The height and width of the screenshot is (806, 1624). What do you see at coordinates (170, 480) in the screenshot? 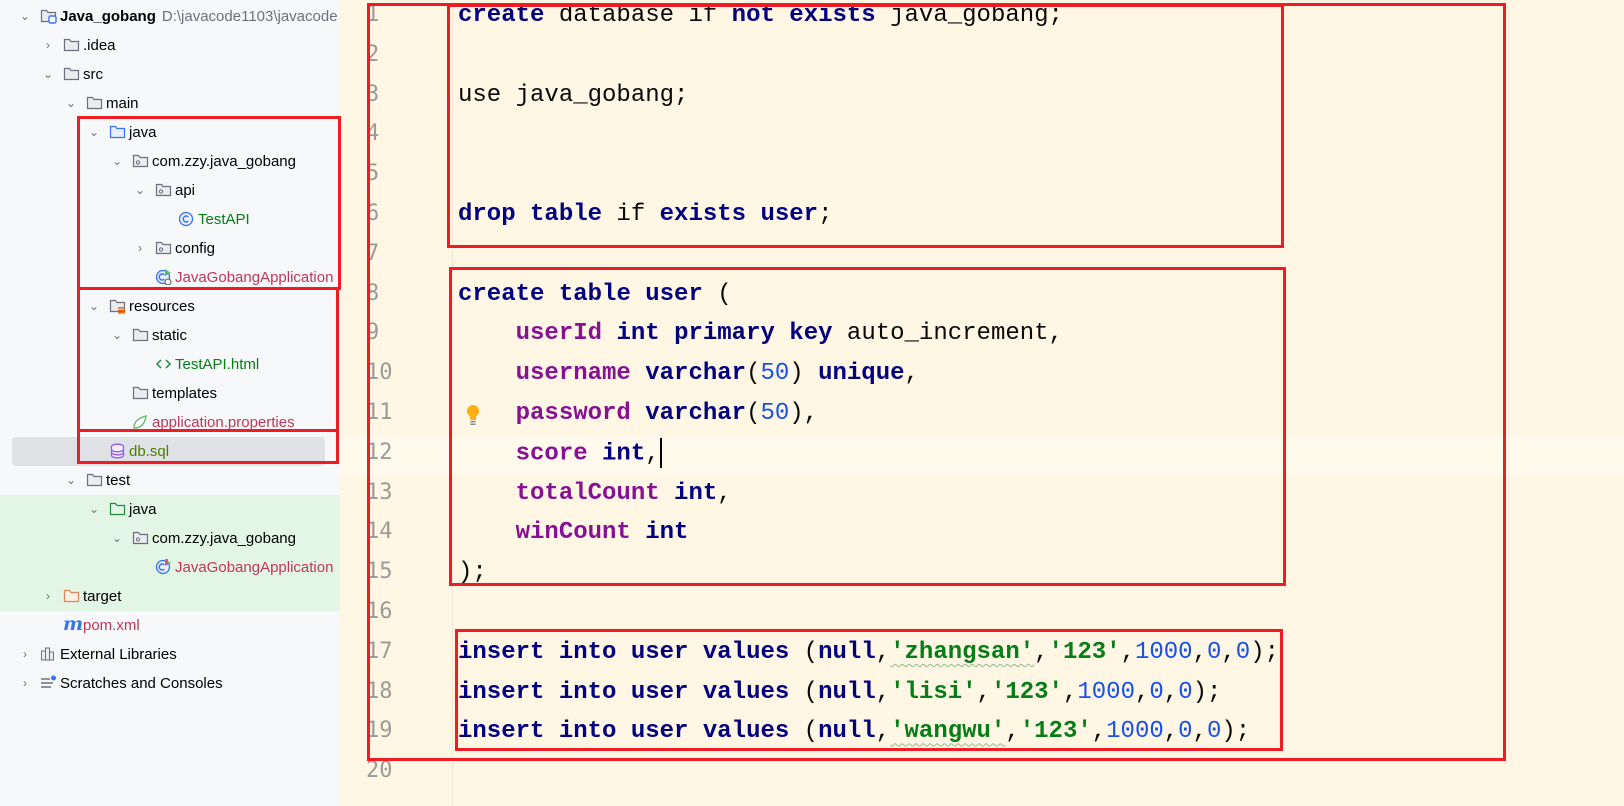
I see `tree-item: ⌄ test` at bounding box center [170, 480].